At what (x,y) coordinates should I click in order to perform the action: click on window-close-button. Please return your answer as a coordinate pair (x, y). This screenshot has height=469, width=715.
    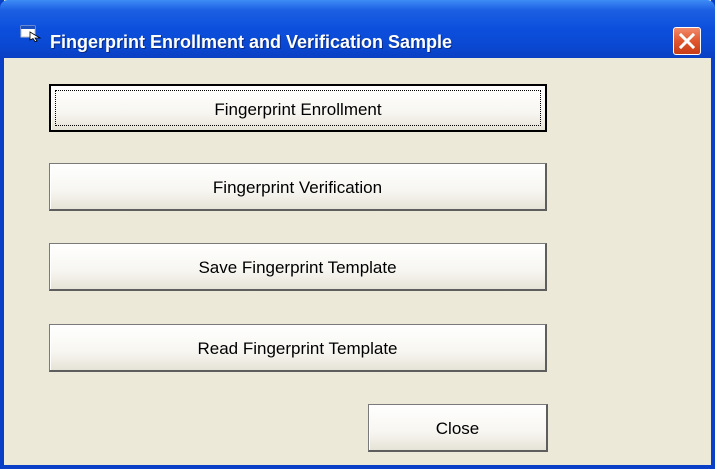
    Looking at the image, I should click on (687, 41).